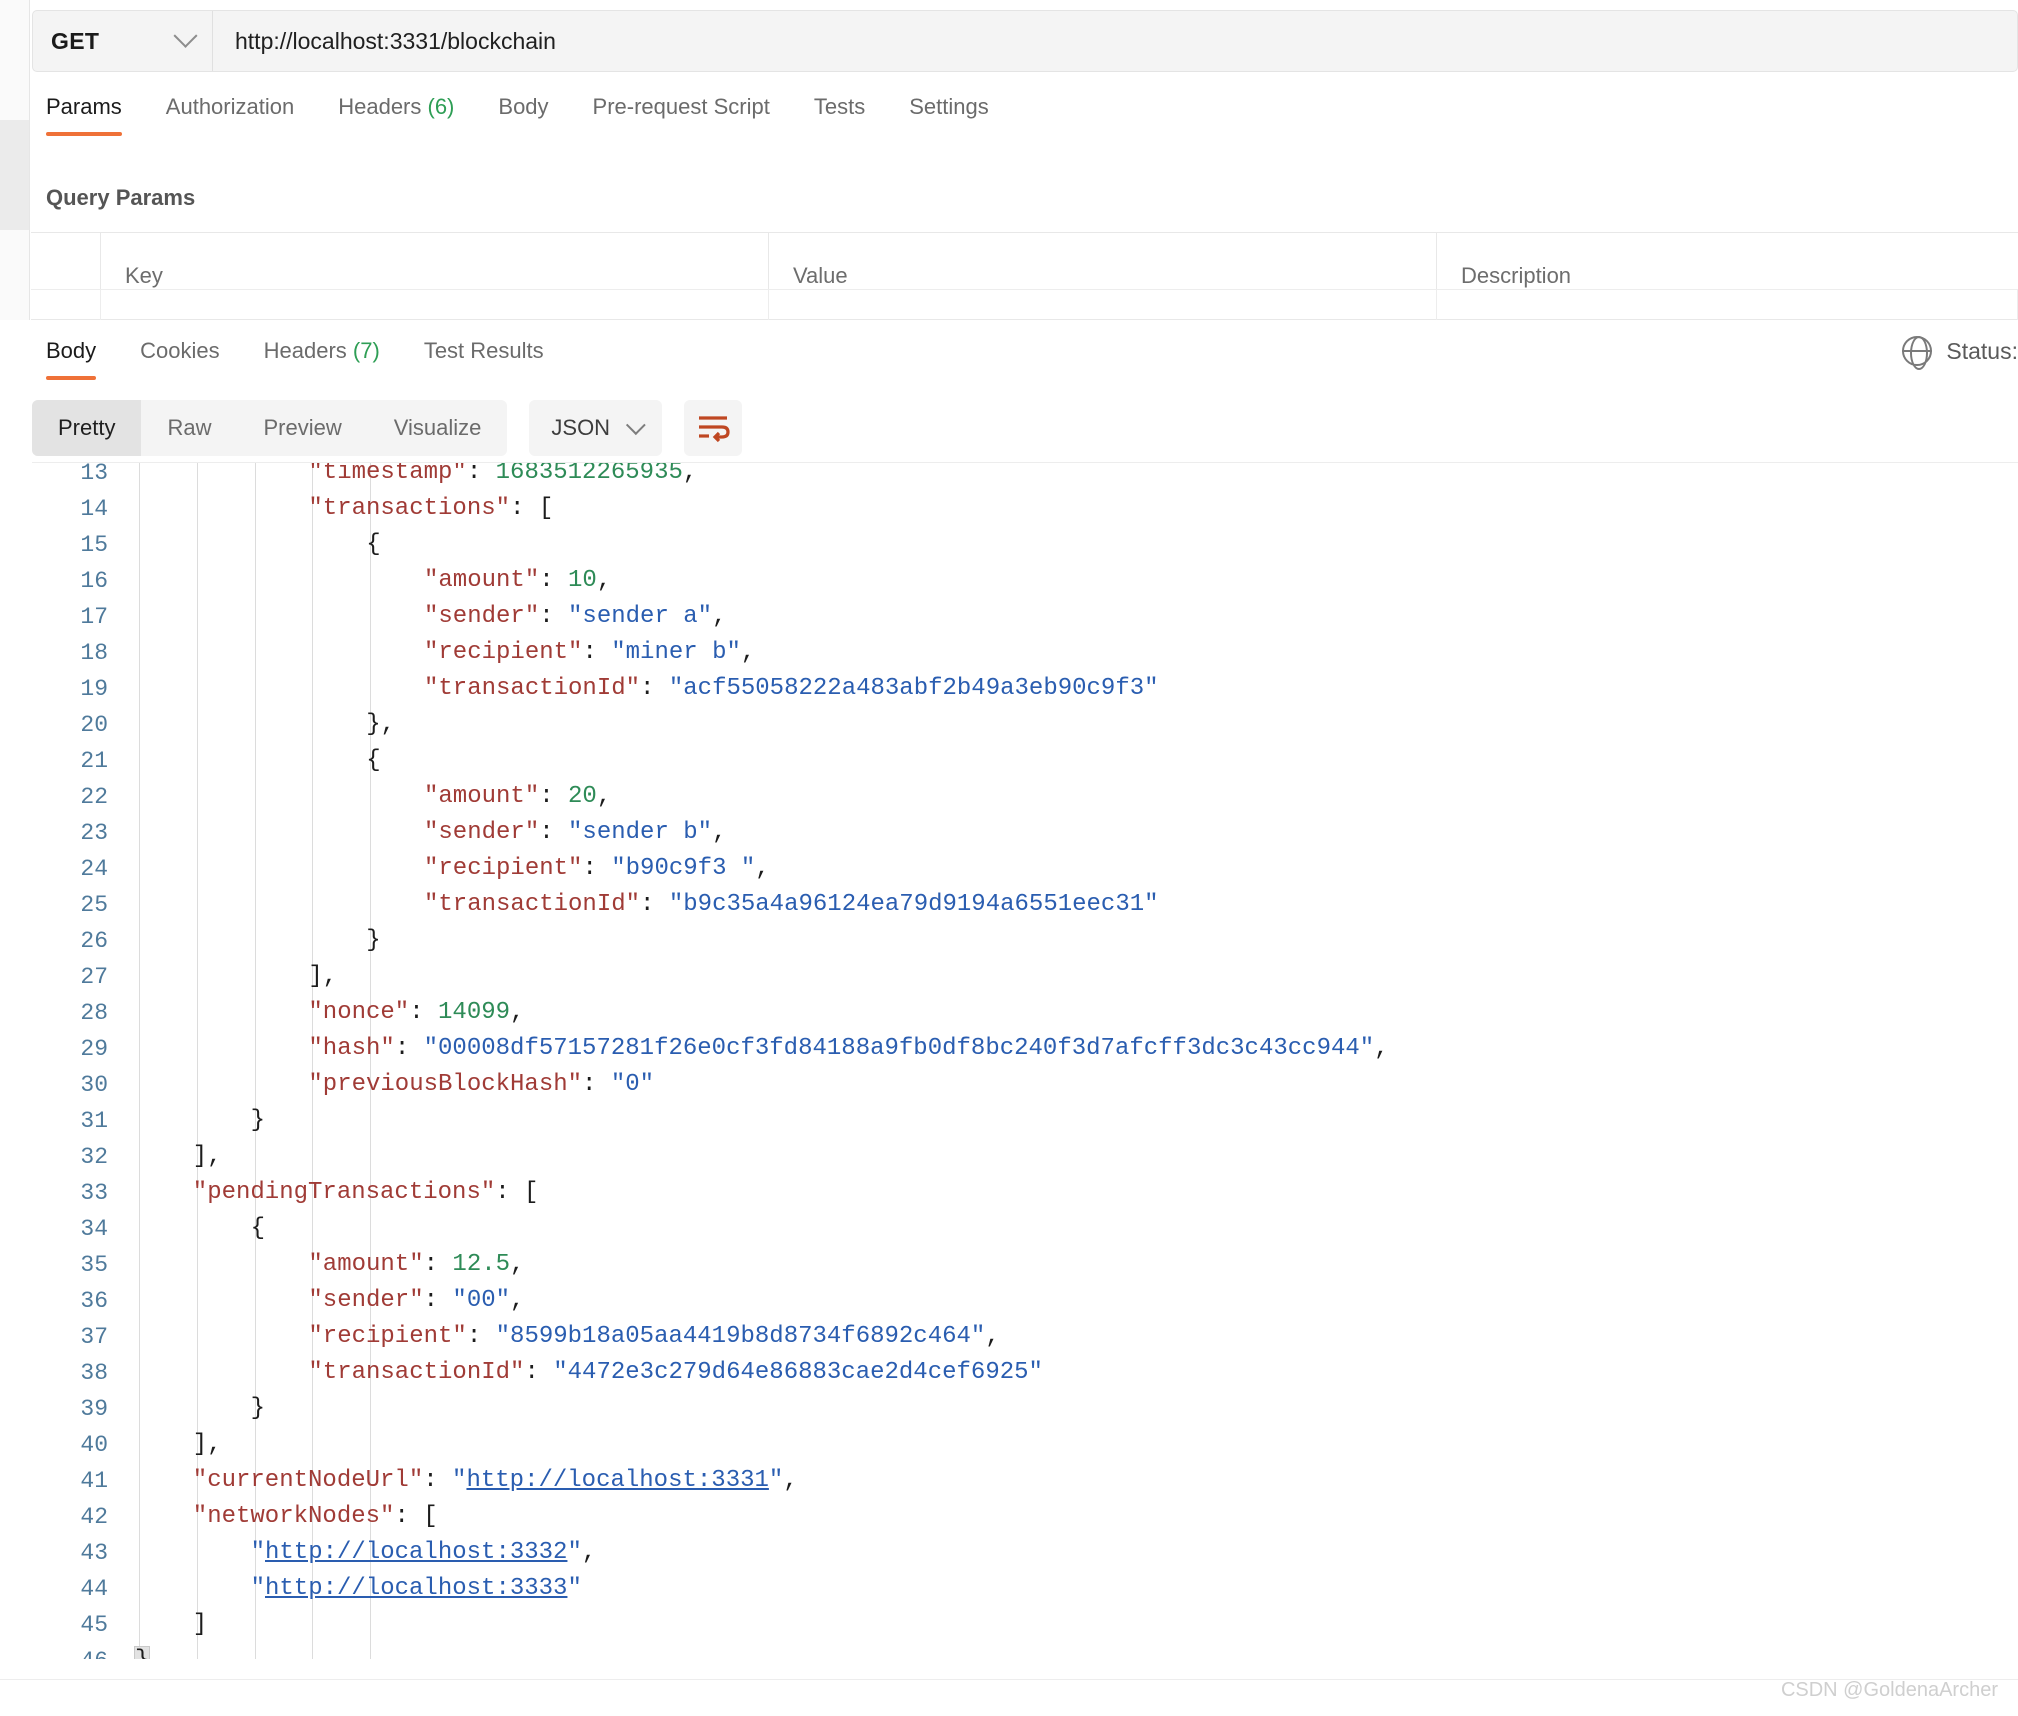 The height and width of the screenshot is (1716, 2018). I want to click on response-format-selector: JSON, so click(596, 428).